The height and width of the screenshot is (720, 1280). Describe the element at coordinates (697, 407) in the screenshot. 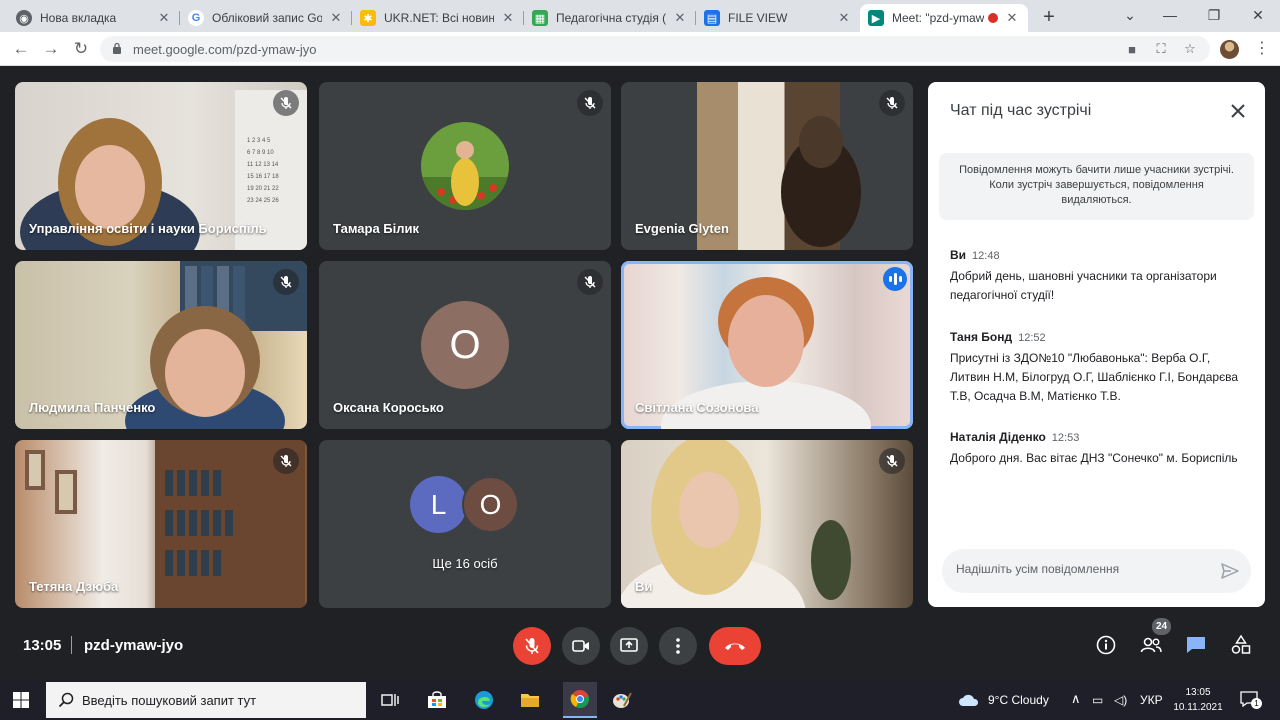

I see `participant-name: Світлана Созонова` at that location.